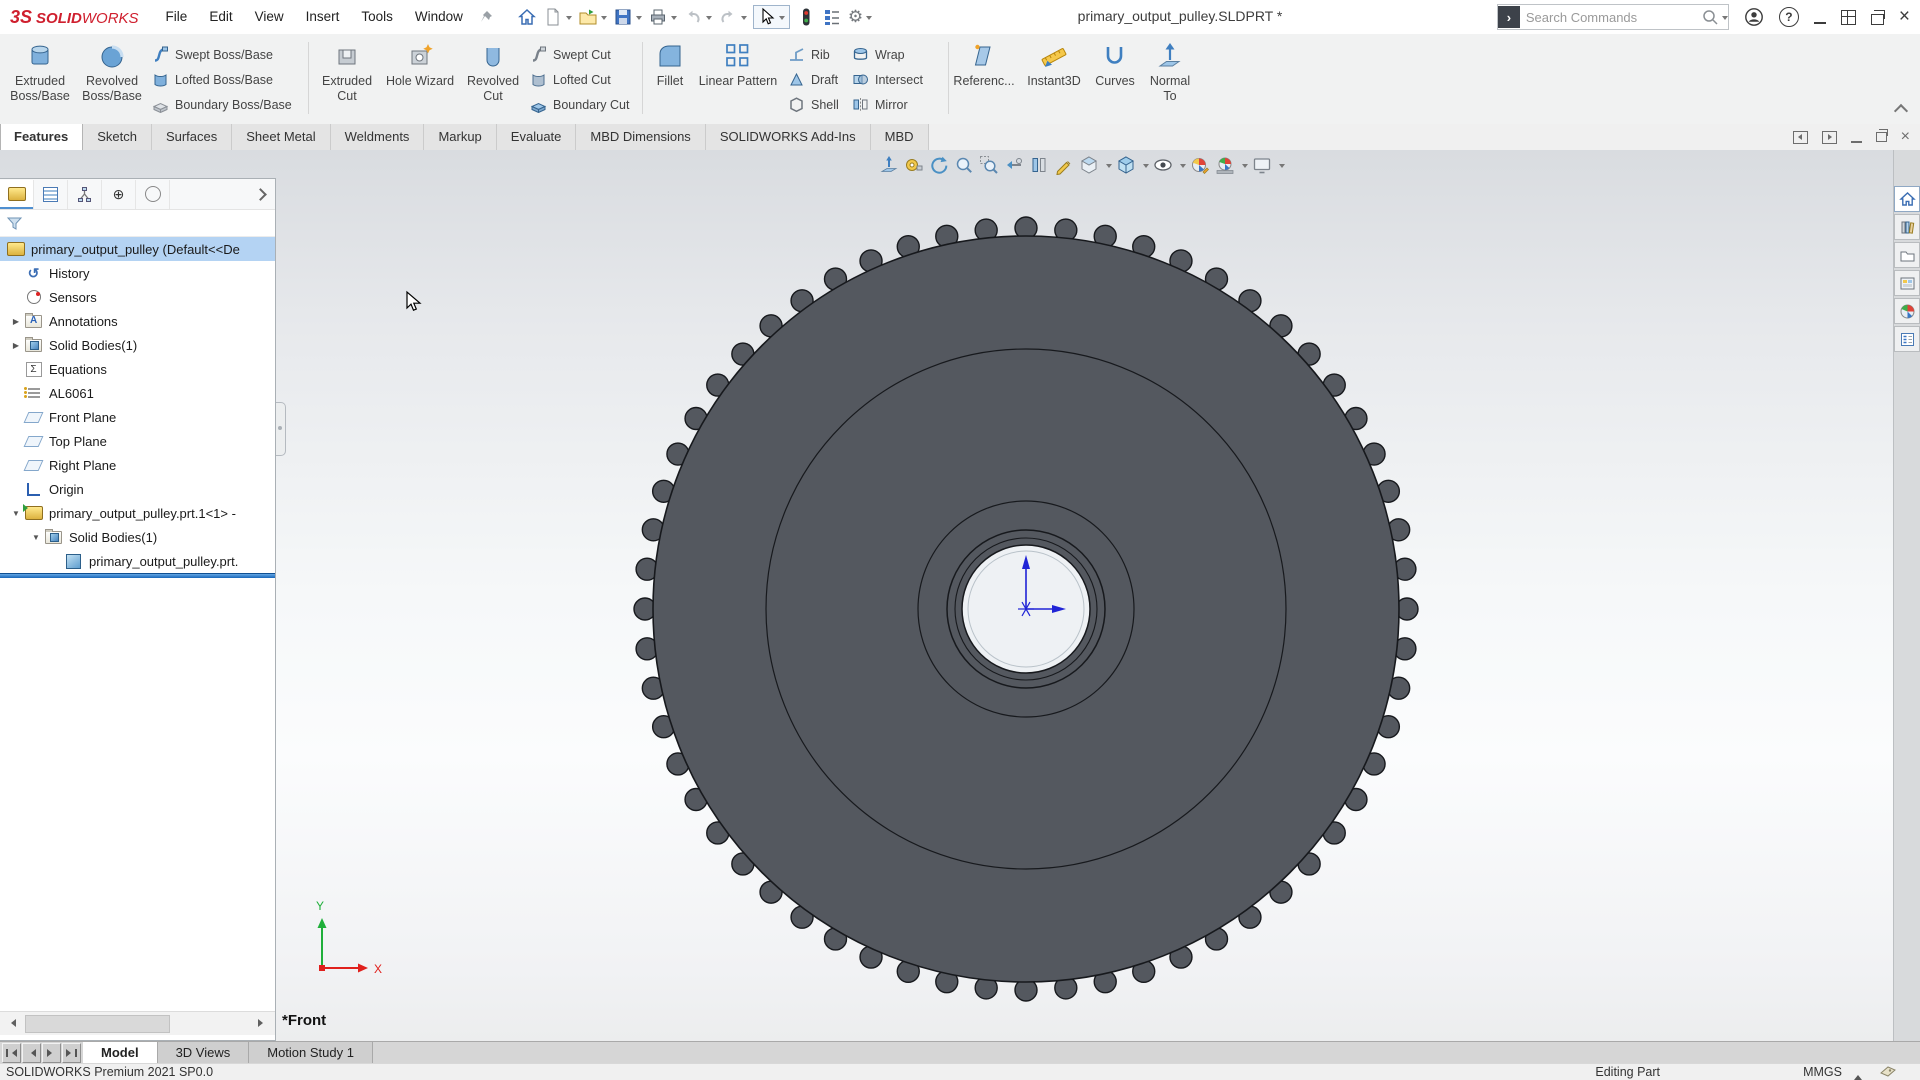  What do you see at coordinates (17, 194) in the screenshot?
I see `tab-feature-tree` at bounding box center [17, 194].